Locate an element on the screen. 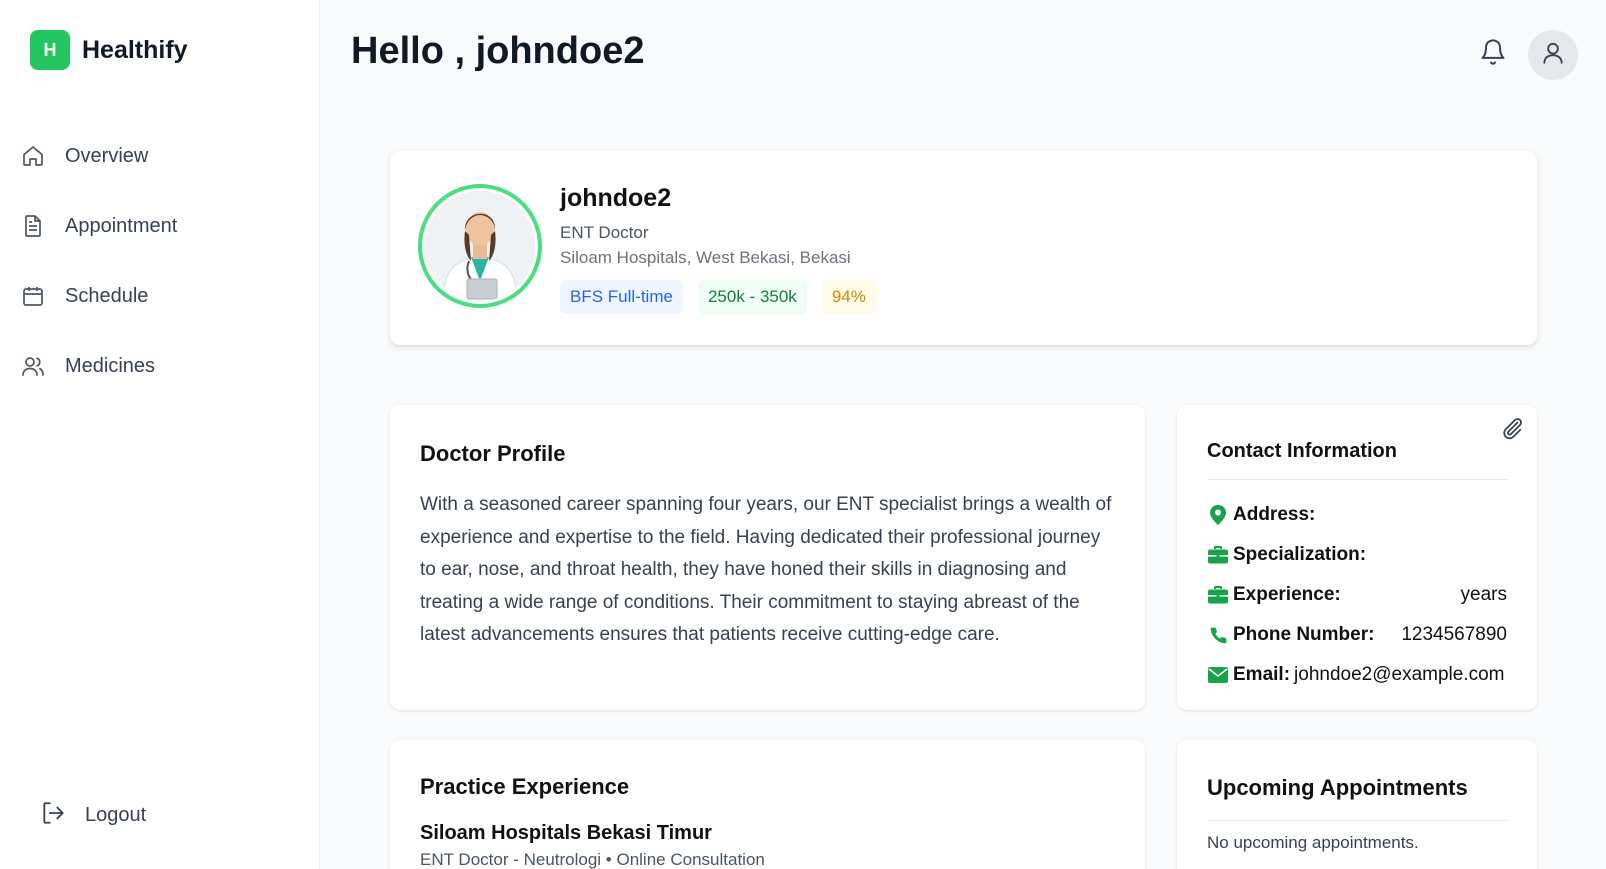 The height and width of the screenshot is (869, 1606). doctor-avatar is located at coordinates (480, 246).